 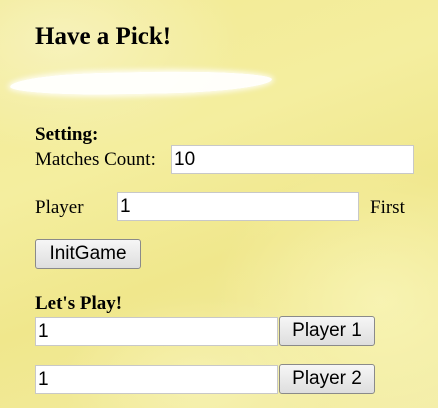 I want to click on page-title: Have a Pick!, so click(x=103, y=36).